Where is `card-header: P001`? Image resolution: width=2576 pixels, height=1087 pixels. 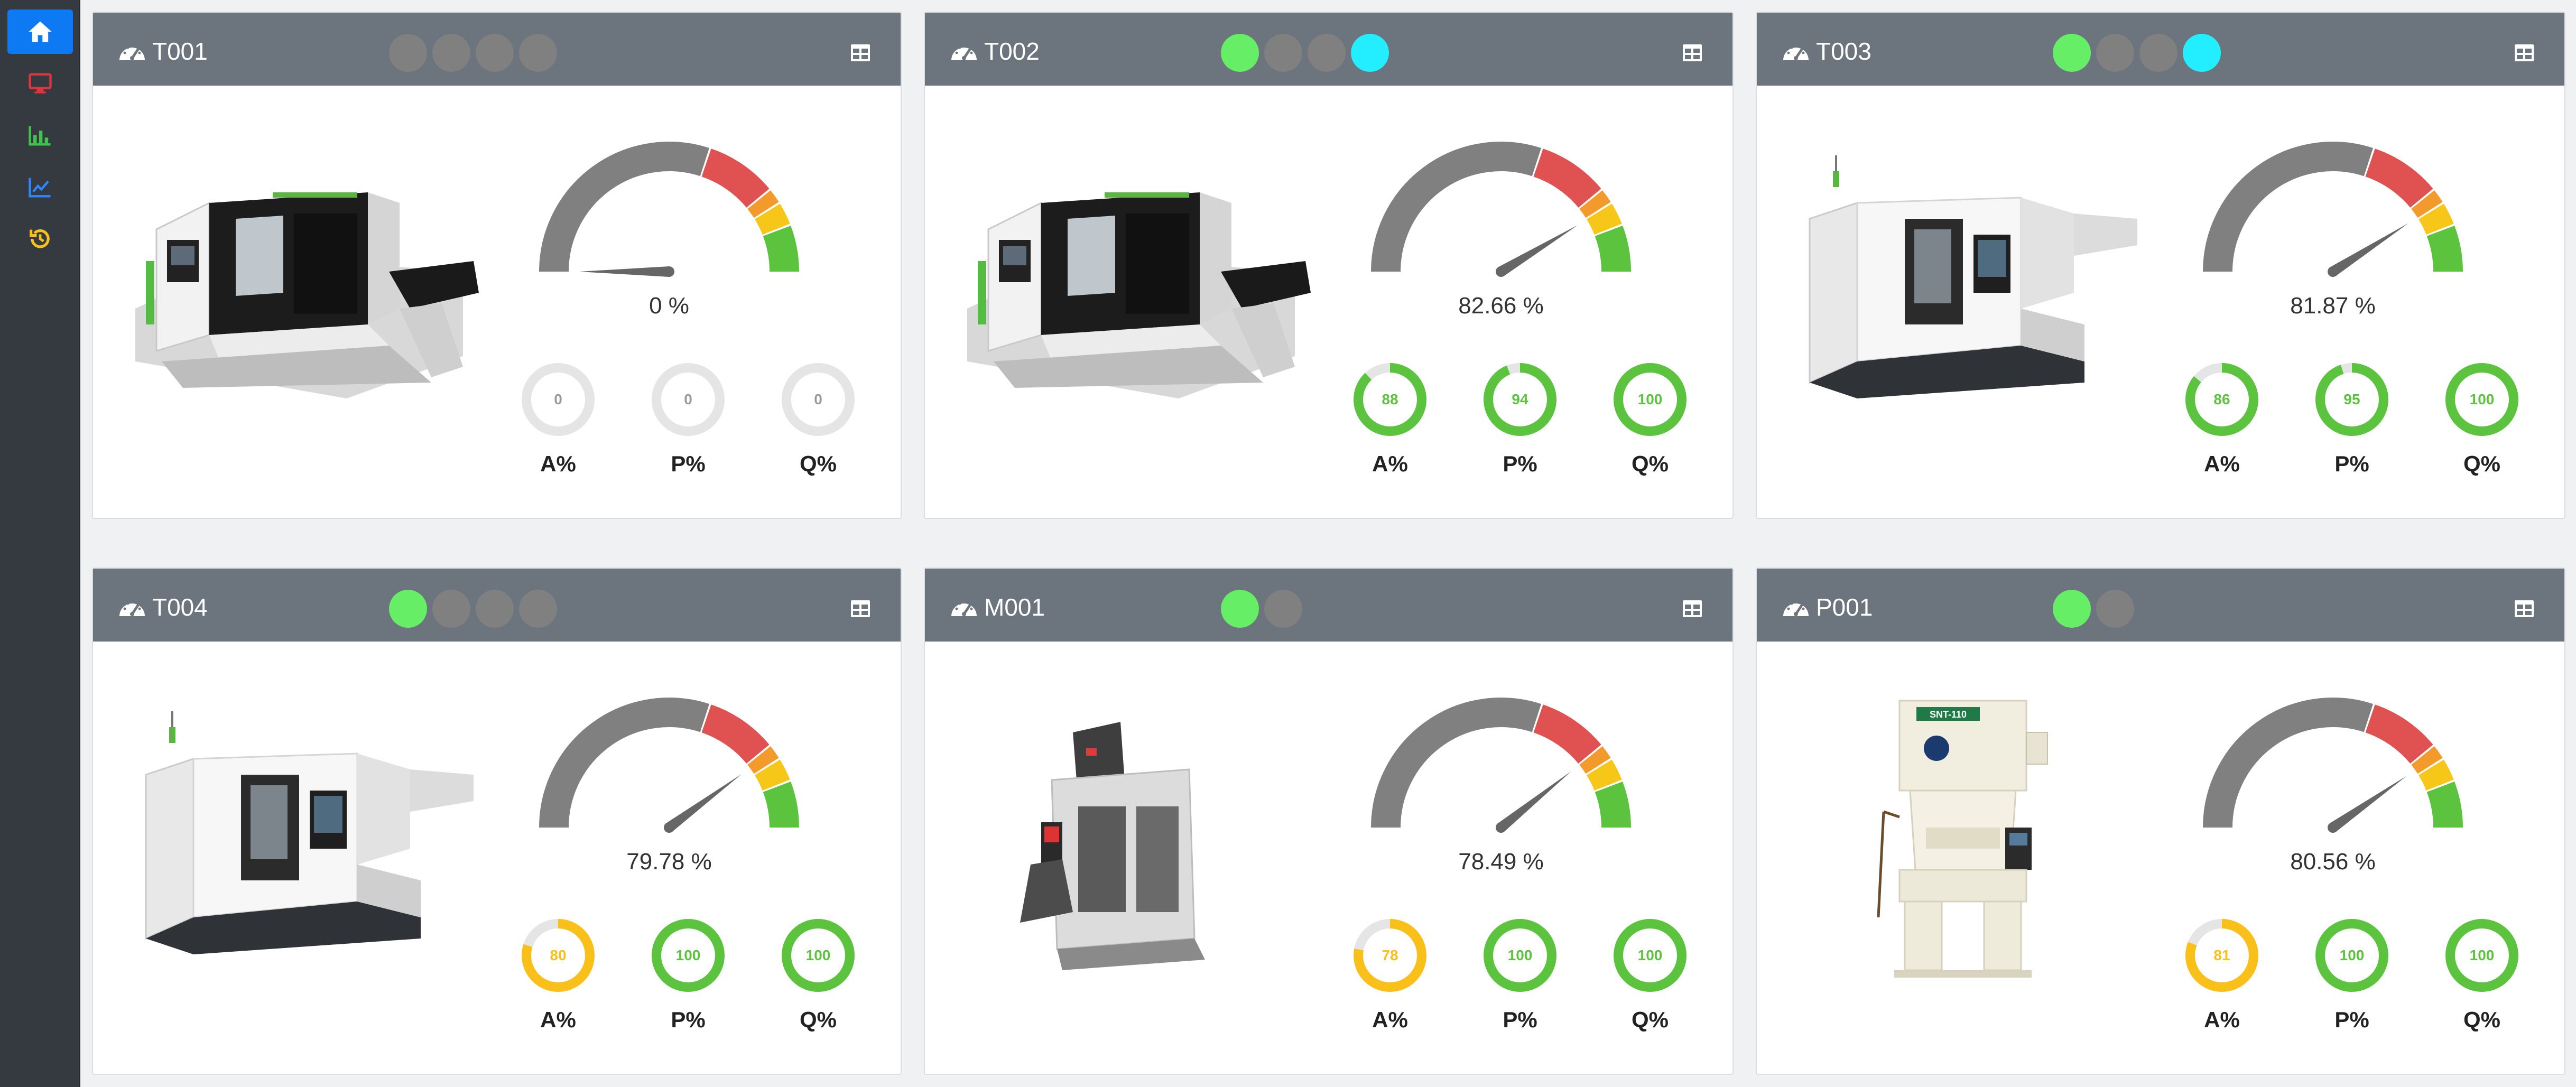
card-header: P001 is located at coordinates (2160, 605).